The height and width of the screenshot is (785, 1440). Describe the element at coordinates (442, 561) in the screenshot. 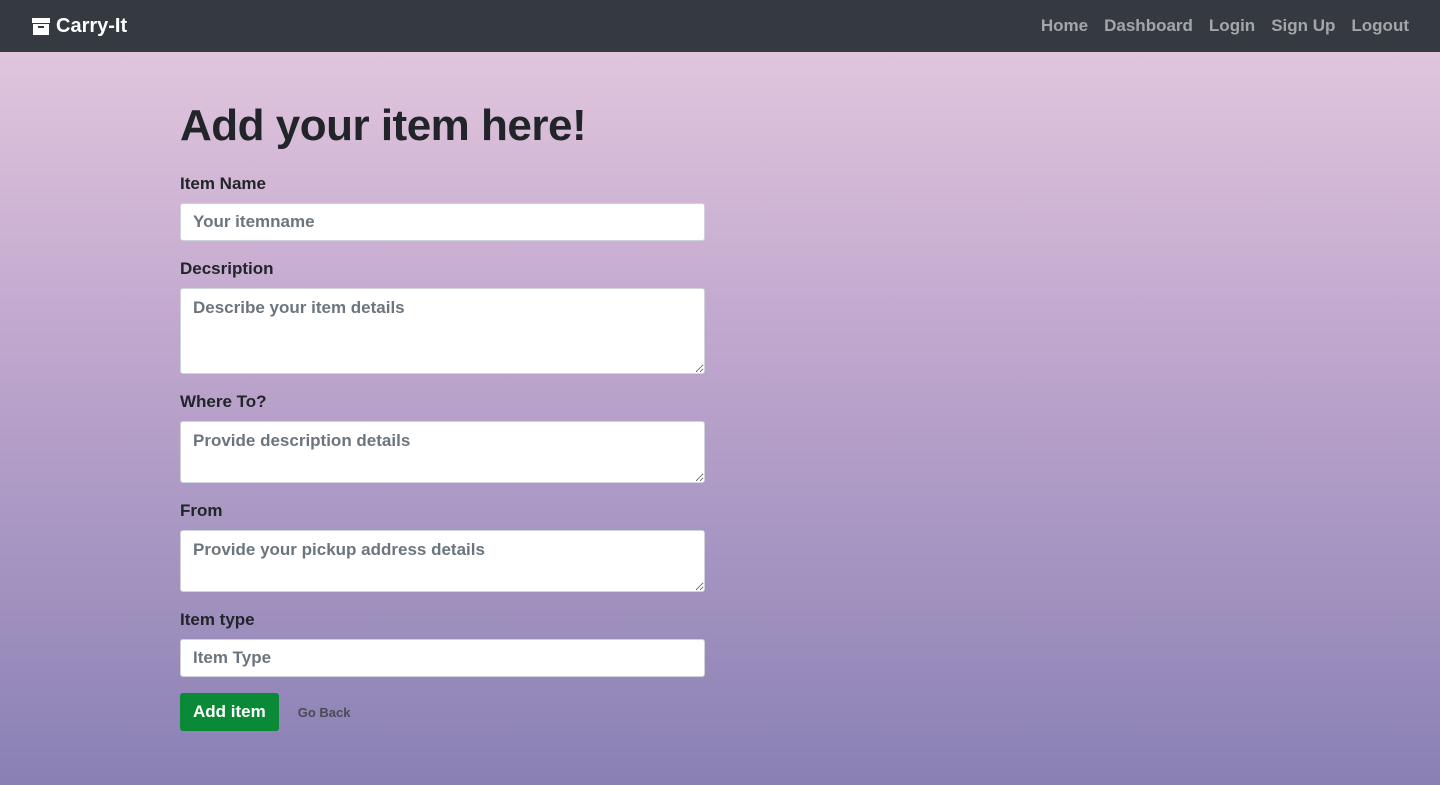

I see `from-textarea` at that location.